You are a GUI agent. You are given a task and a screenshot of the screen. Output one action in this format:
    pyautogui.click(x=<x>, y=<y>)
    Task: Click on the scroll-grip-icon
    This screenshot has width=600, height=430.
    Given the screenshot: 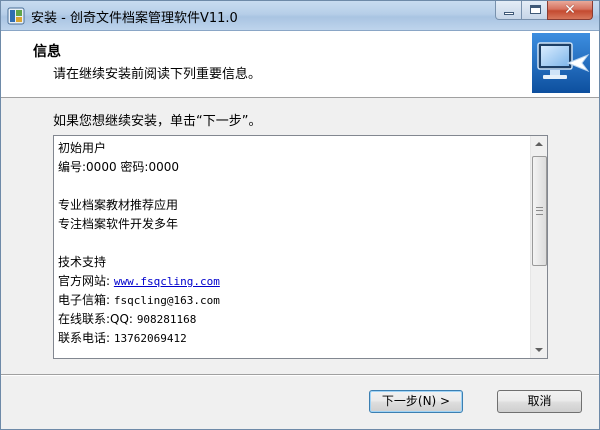 What is the action you would take?
    pyautogui.click(x=539, y=211)
    